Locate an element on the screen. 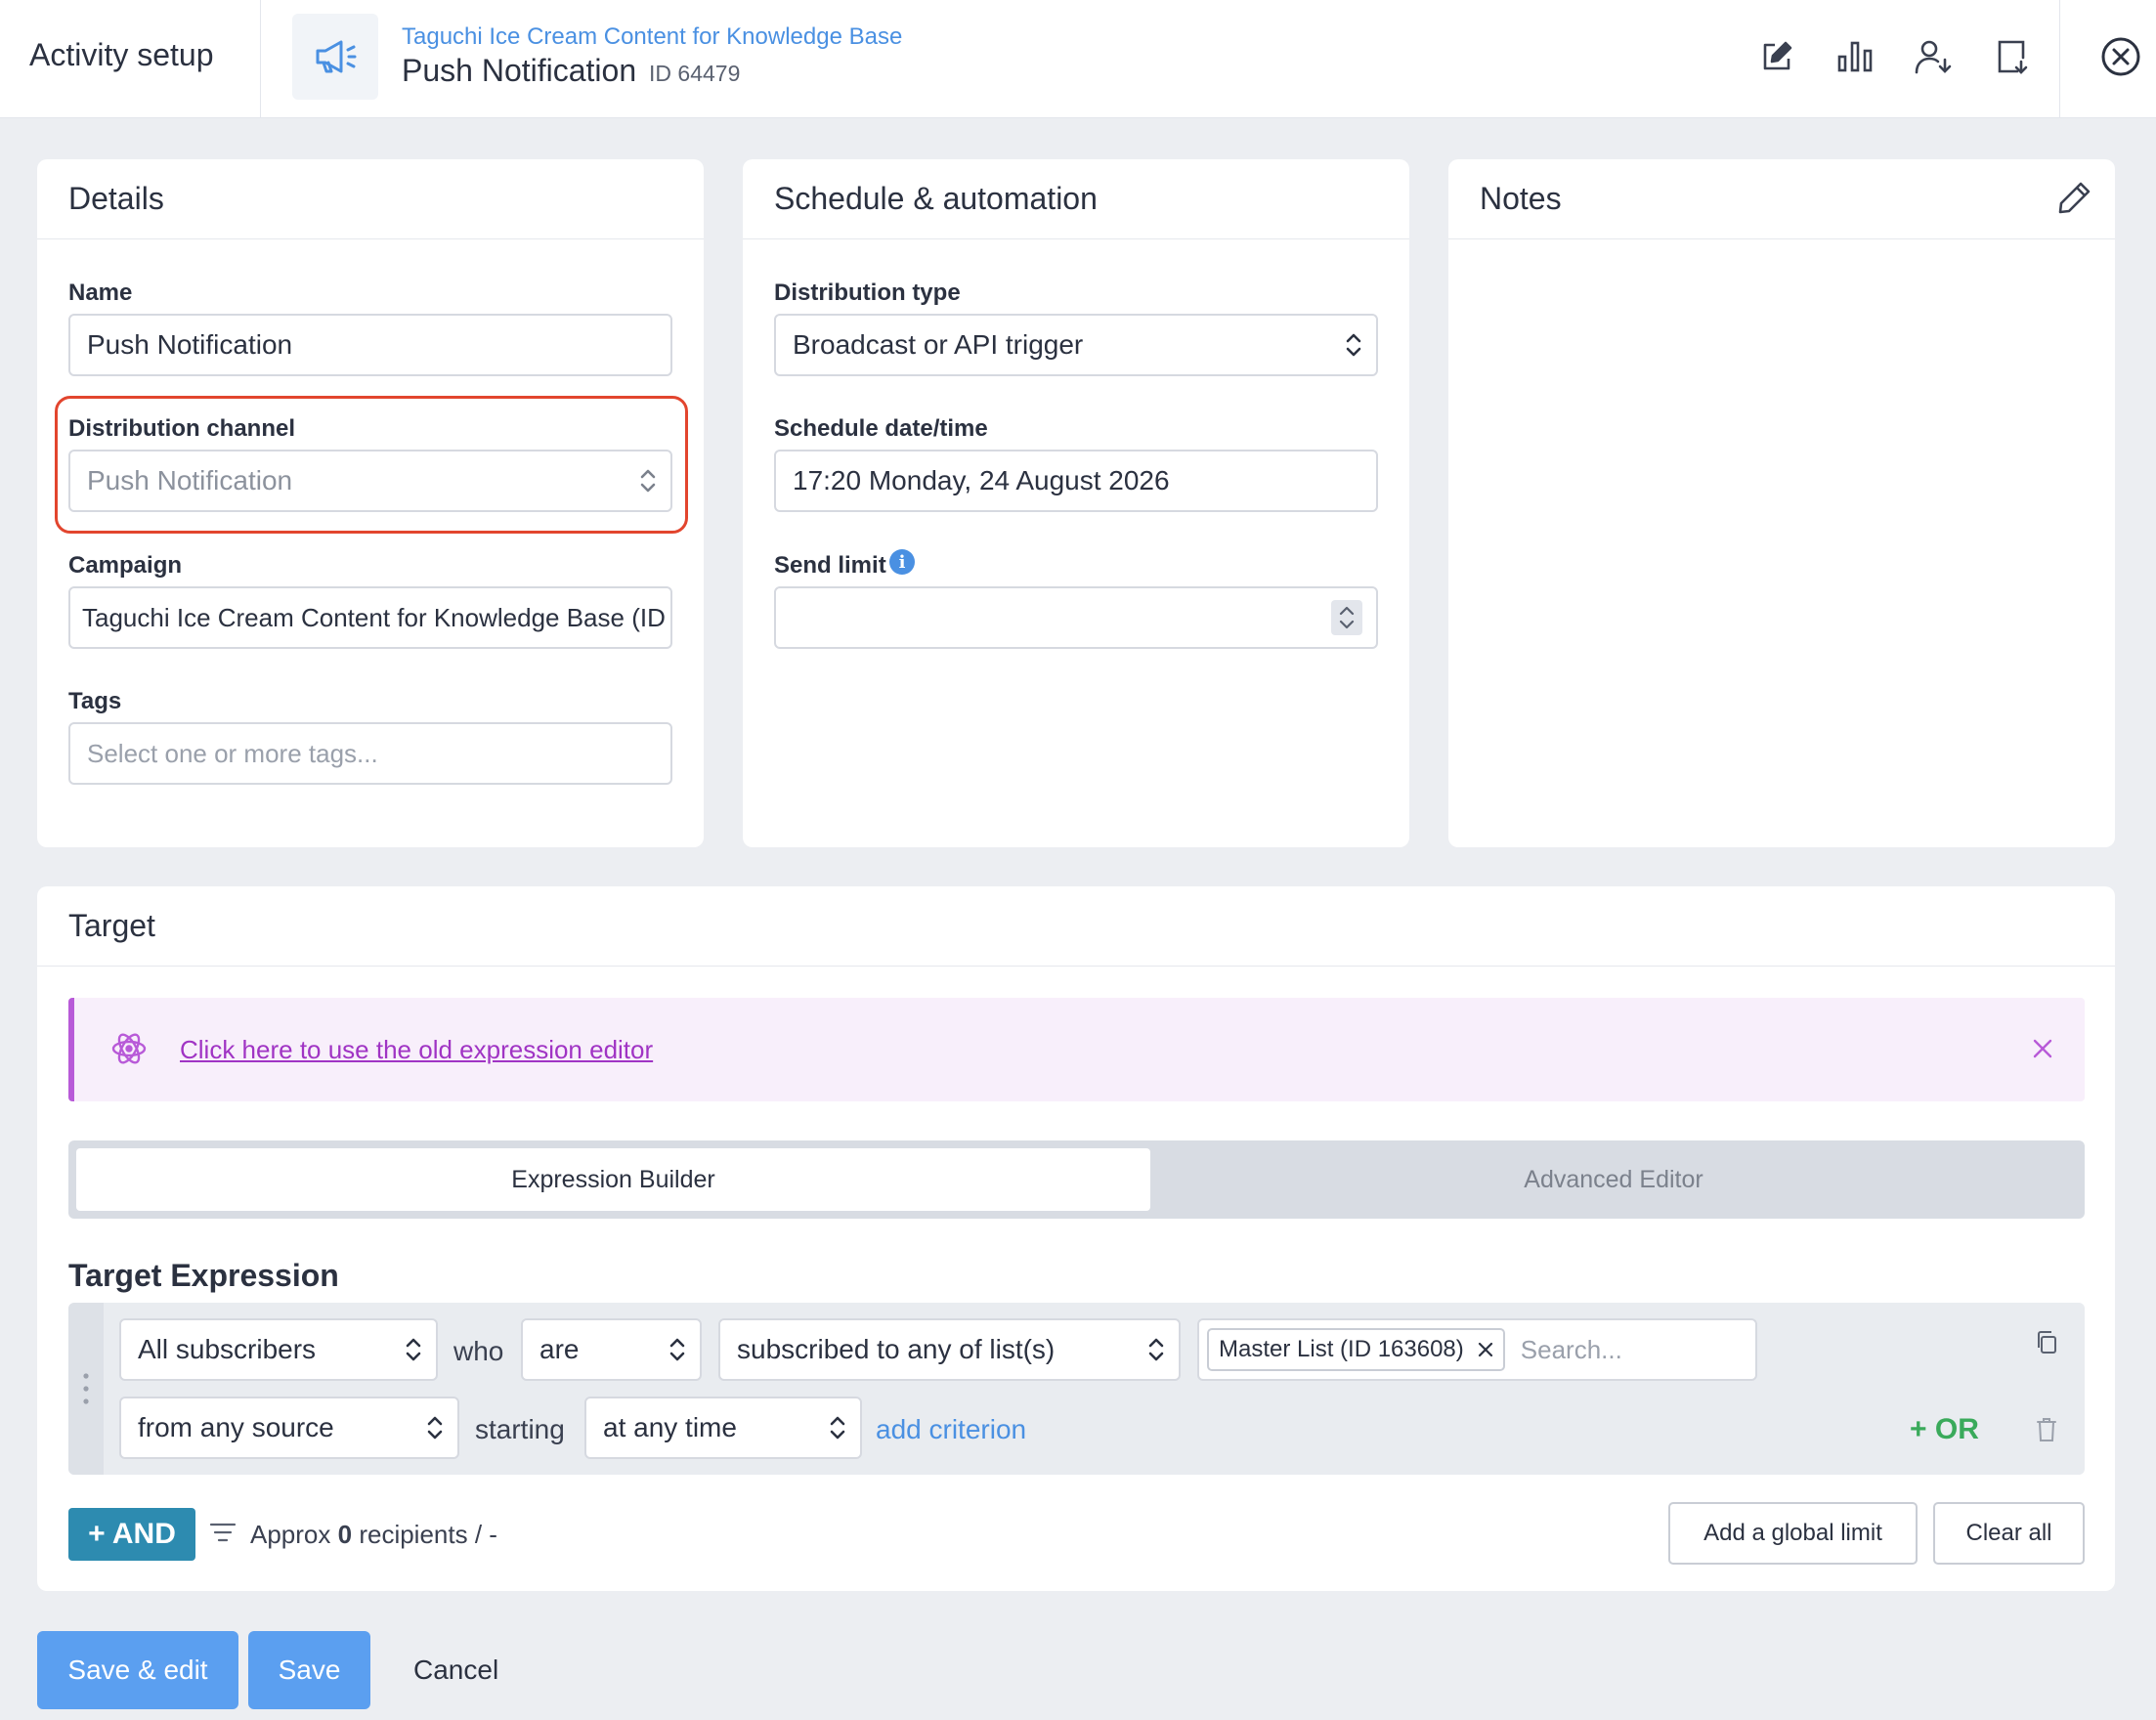 The height and width of the screenshot is (1720, 2156). starting-text: starting is located at coordinates (520, 1429).